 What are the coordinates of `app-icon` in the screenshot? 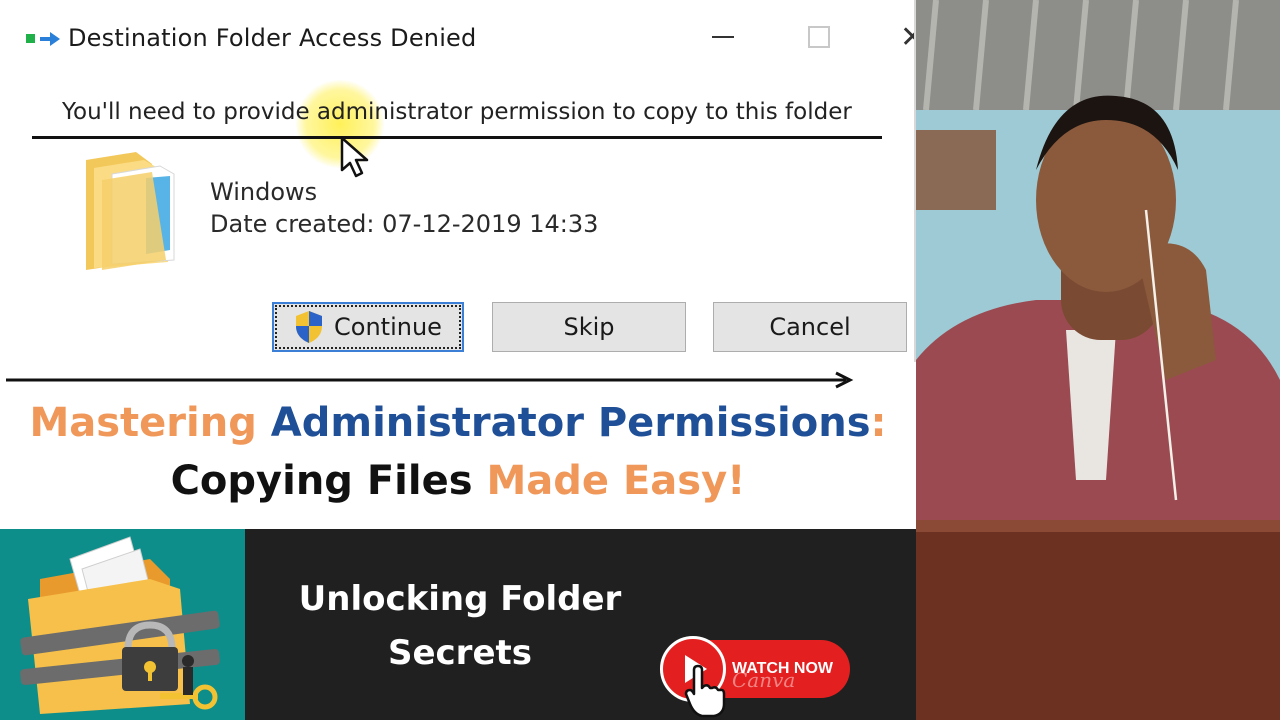 It's located at (43, 39).